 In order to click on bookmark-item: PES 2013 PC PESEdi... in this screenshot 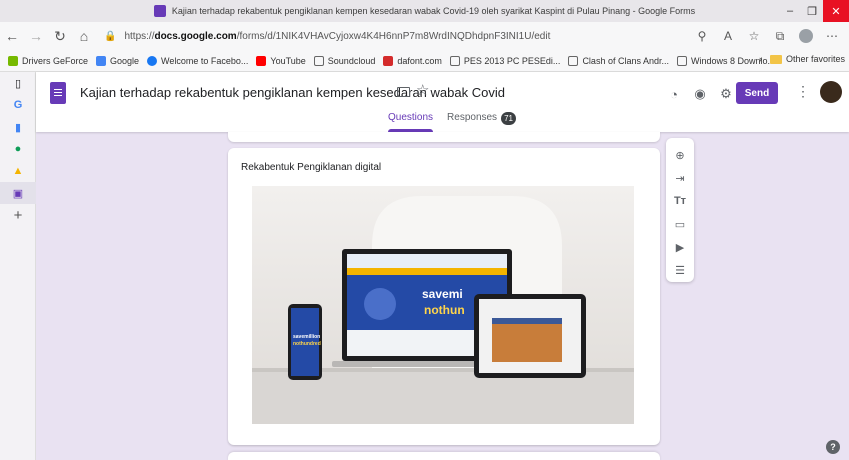, I will do `click(505, 60)`.